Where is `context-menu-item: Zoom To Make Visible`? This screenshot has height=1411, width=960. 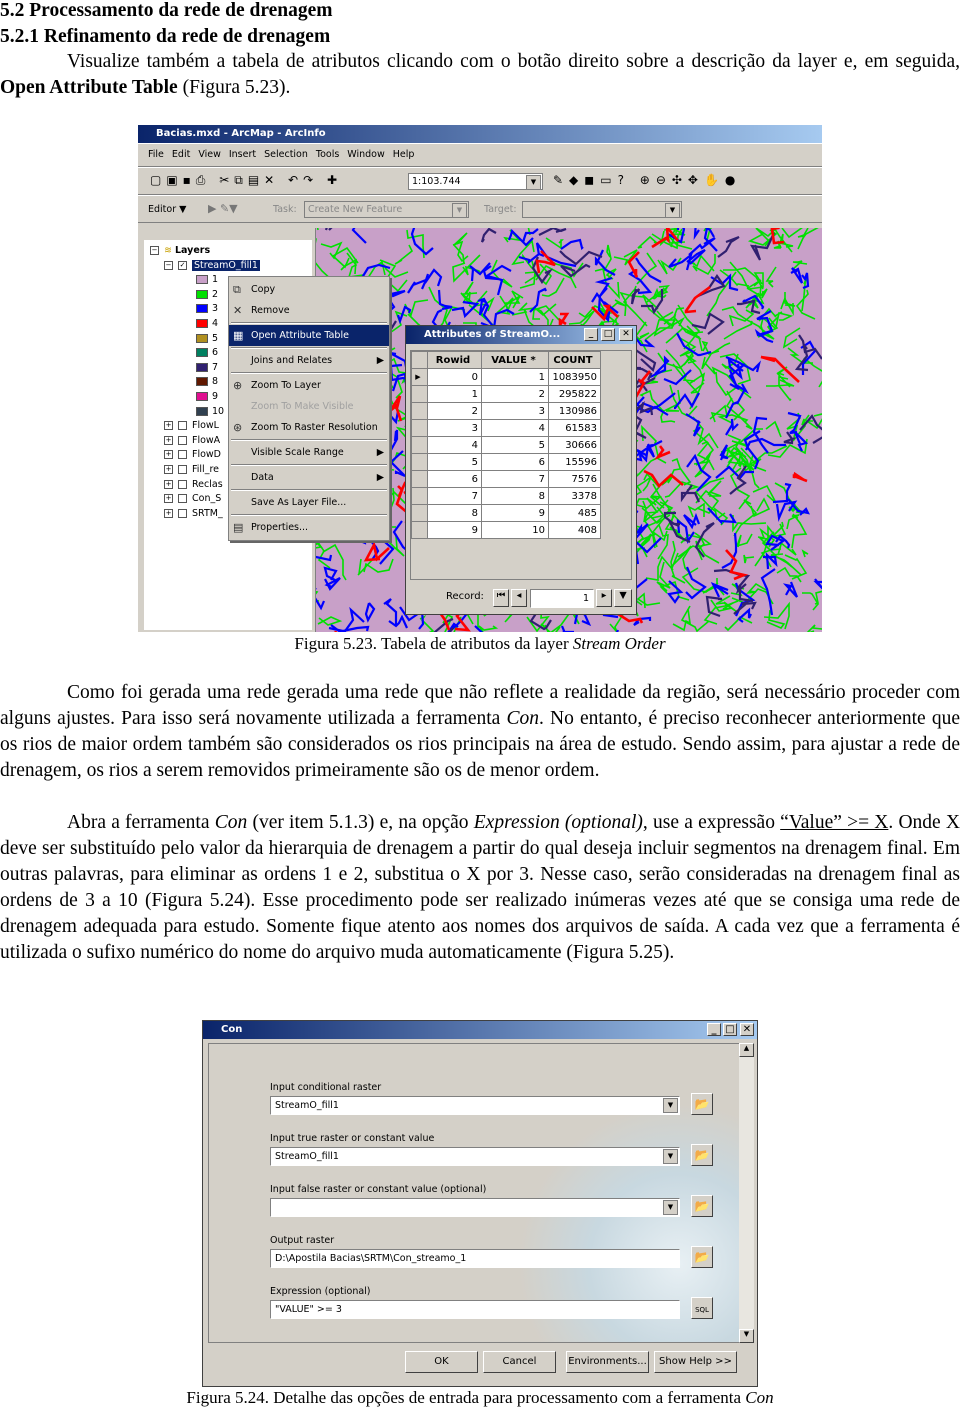
context-menu-item: Zoom To Make Visible is located at coordinates (309, 406).